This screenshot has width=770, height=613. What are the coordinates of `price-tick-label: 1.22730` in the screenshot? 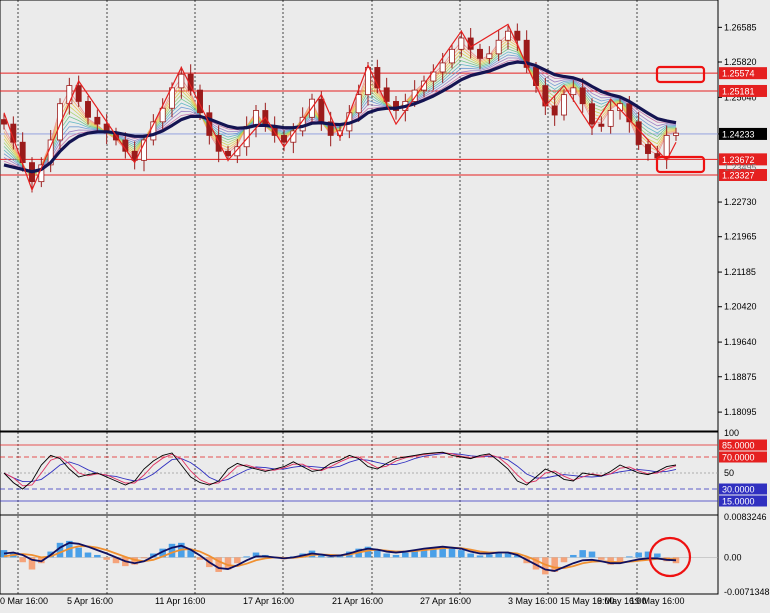 It's located at (740, 202).